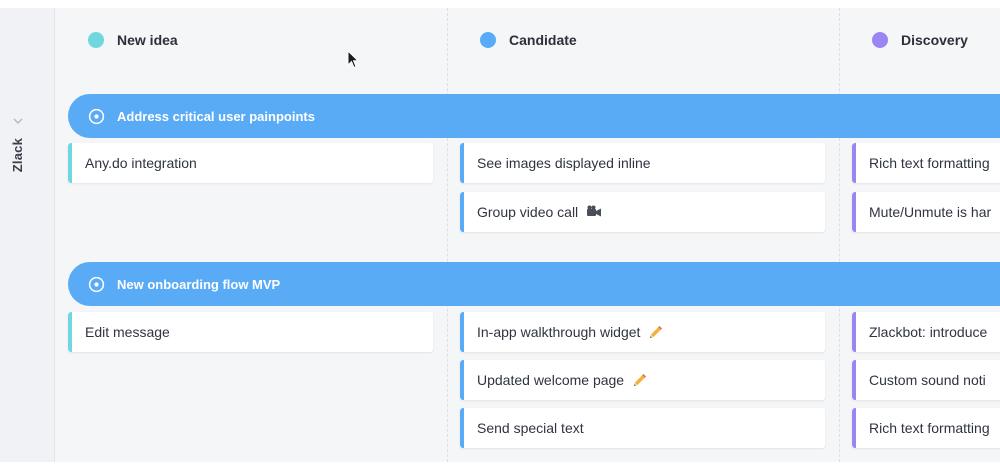  I want to click on feature-card: Edit message, so click(250, 332).